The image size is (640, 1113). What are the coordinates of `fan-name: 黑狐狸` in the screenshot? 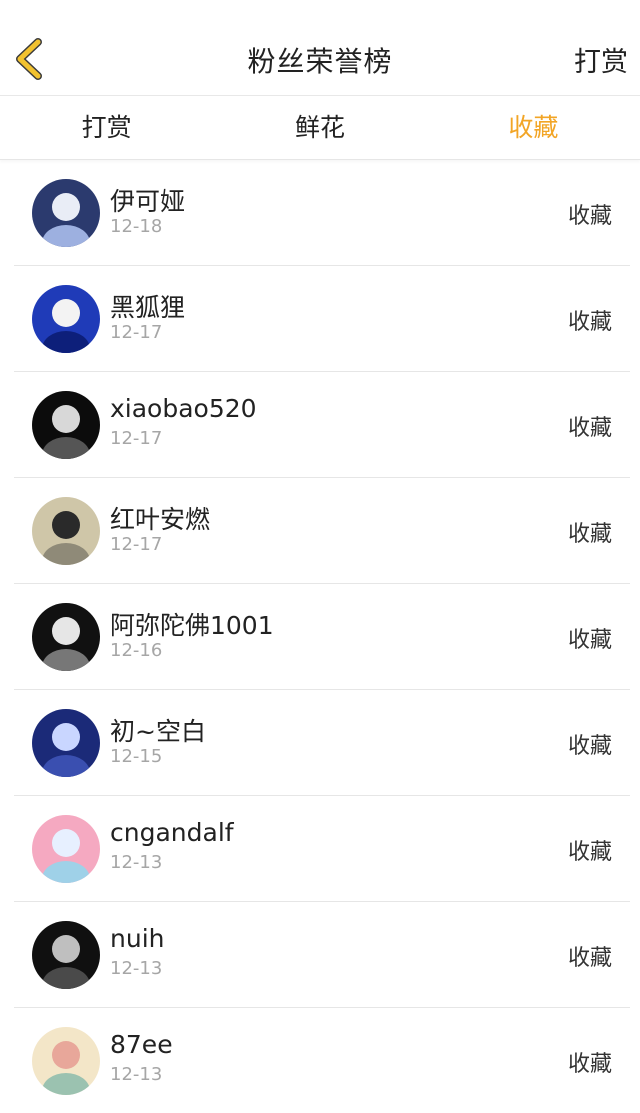 It's located at (148, 307).